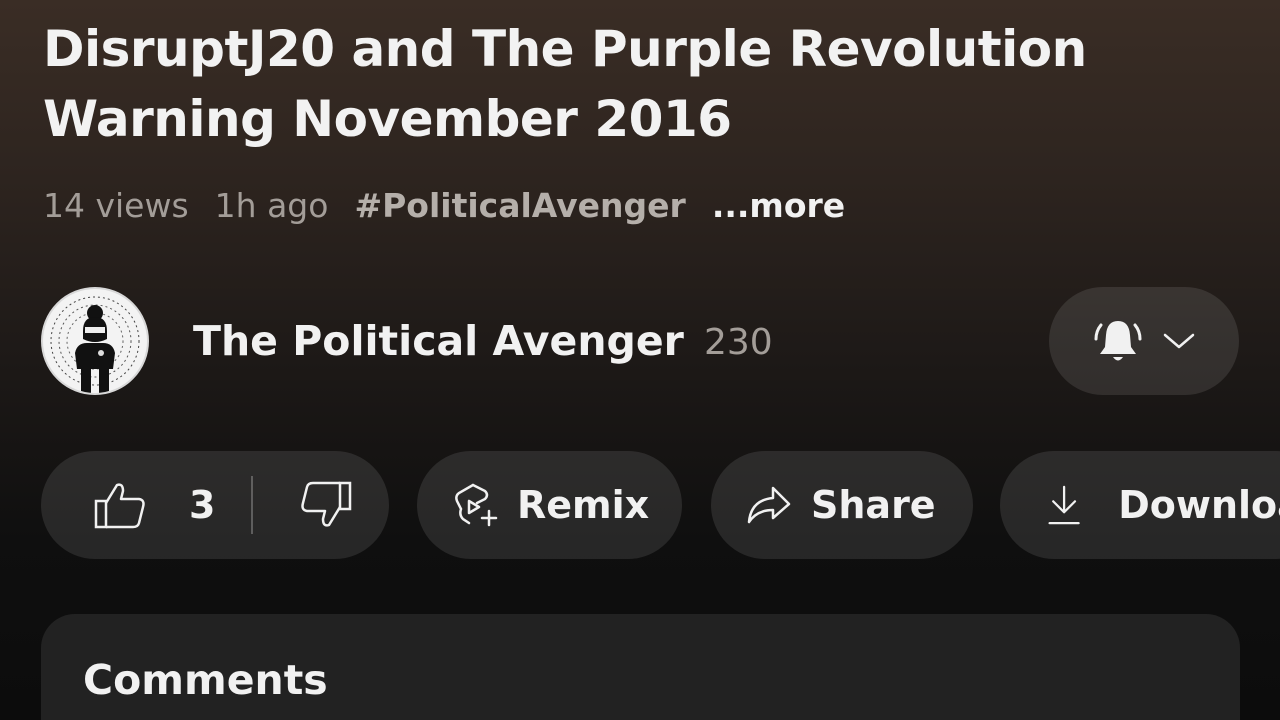  What do you see at coordinates (583, 505) in the screenshot?
I see `remix-label: Remix` at bounding box center [583, 505].